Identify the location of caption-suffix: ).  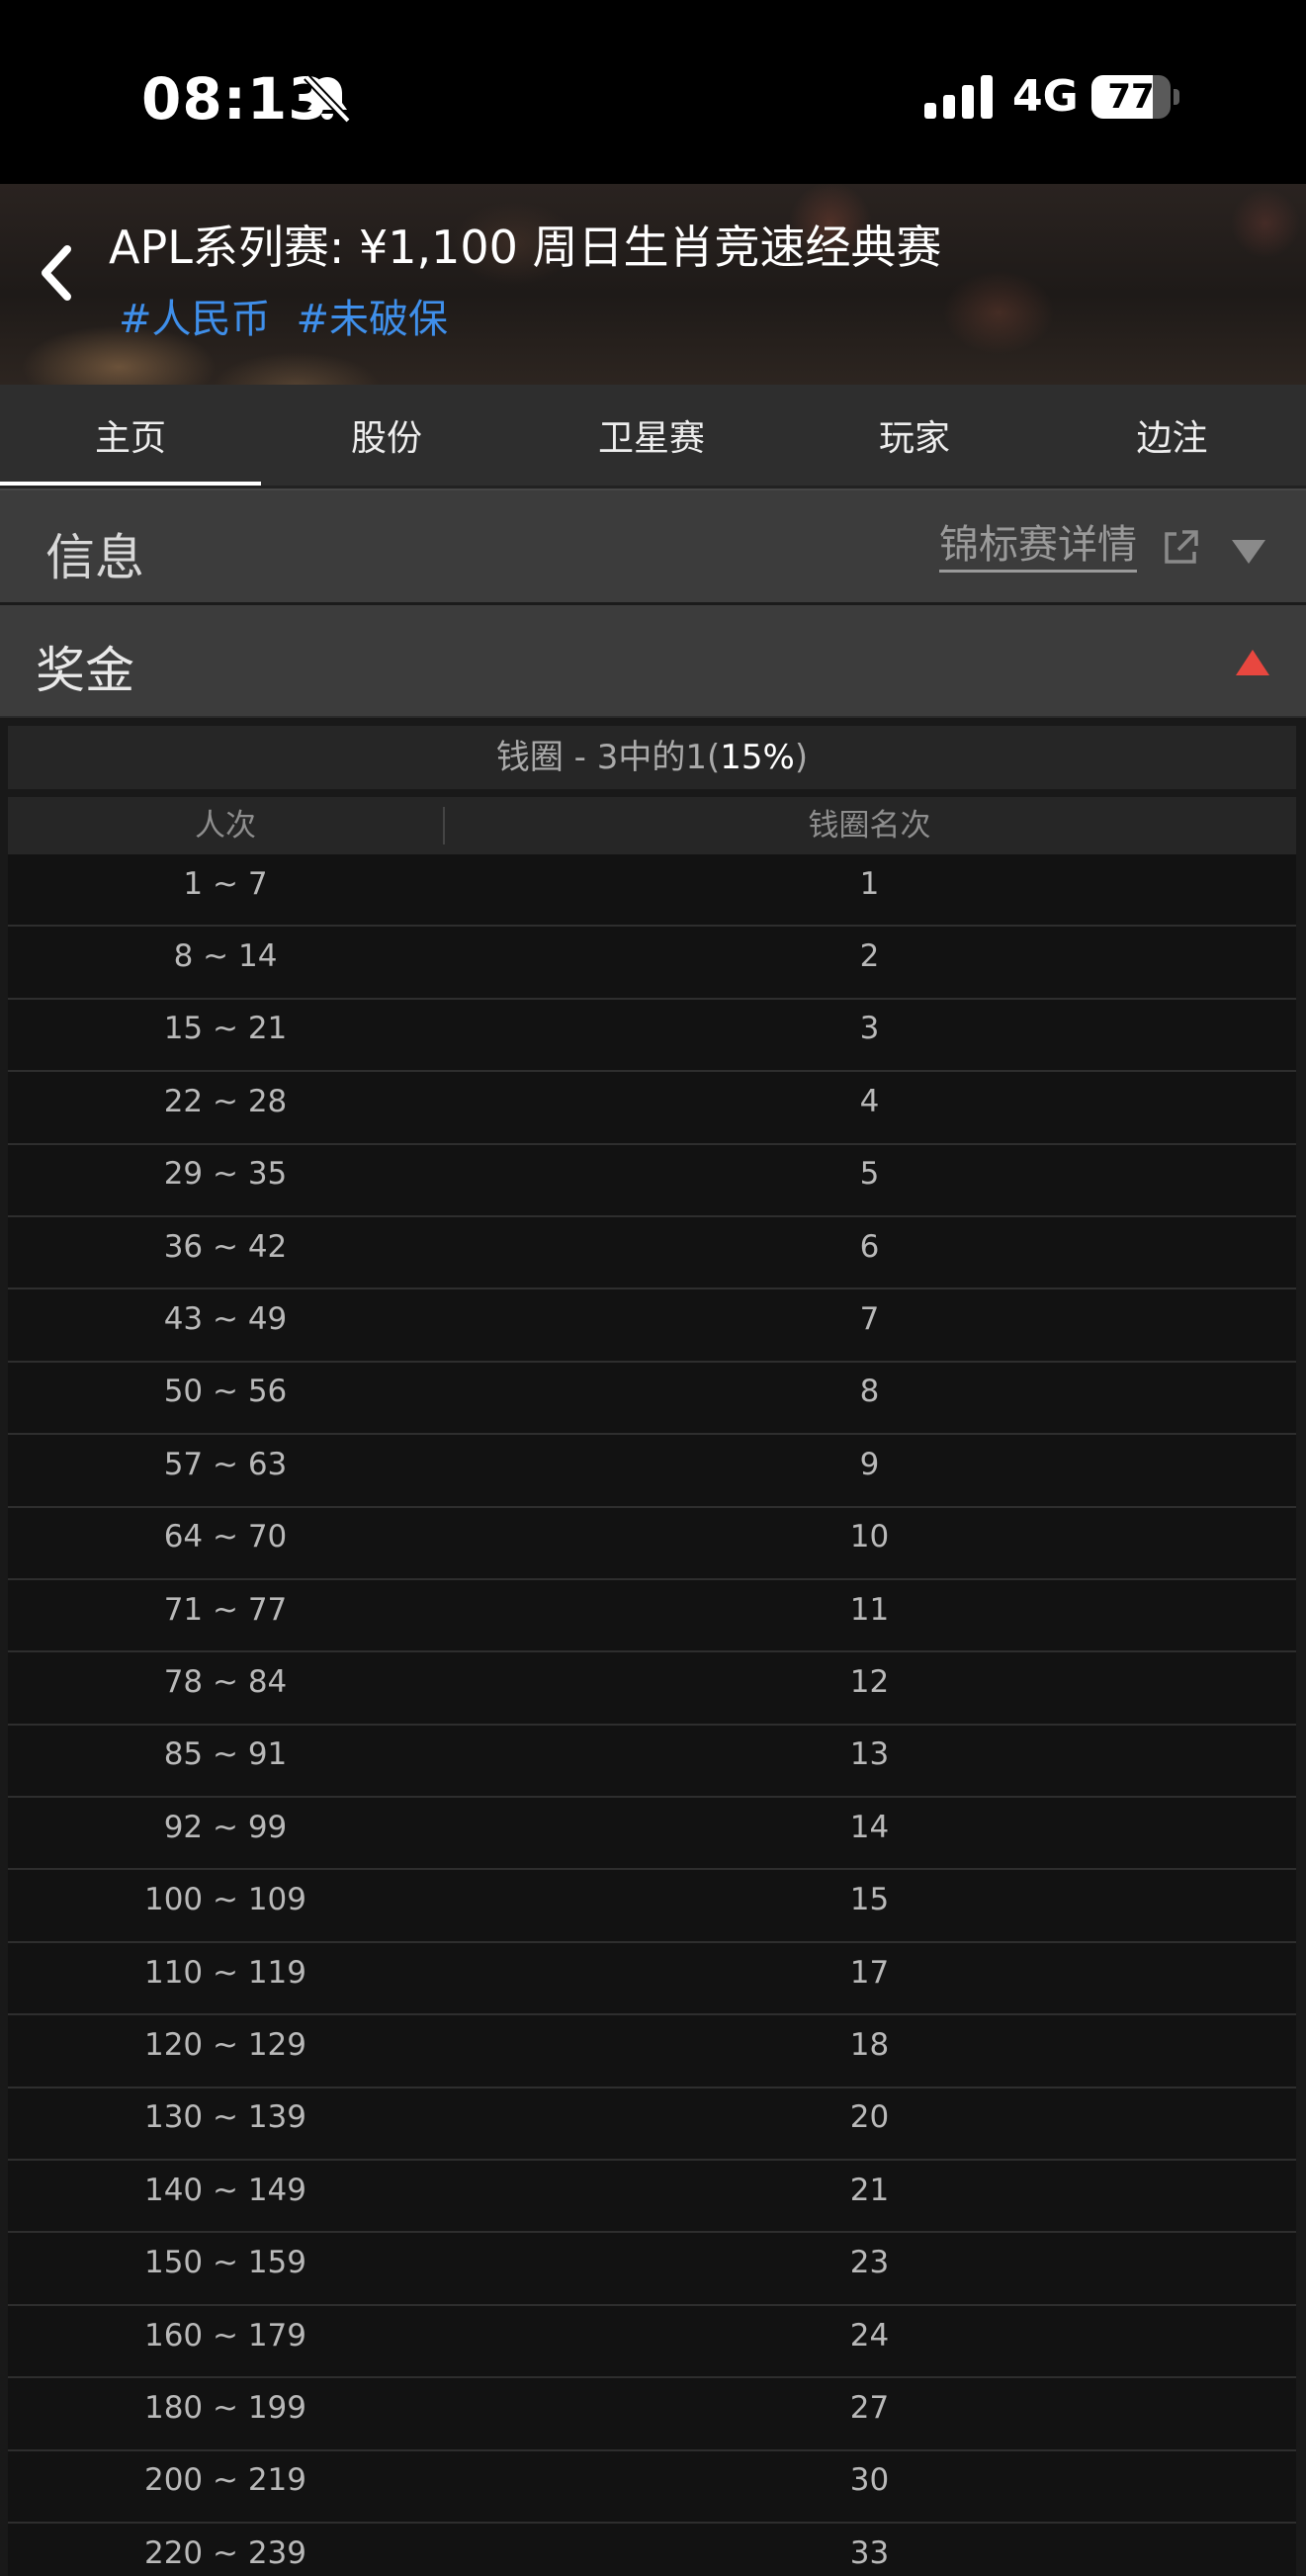
(801, 757).